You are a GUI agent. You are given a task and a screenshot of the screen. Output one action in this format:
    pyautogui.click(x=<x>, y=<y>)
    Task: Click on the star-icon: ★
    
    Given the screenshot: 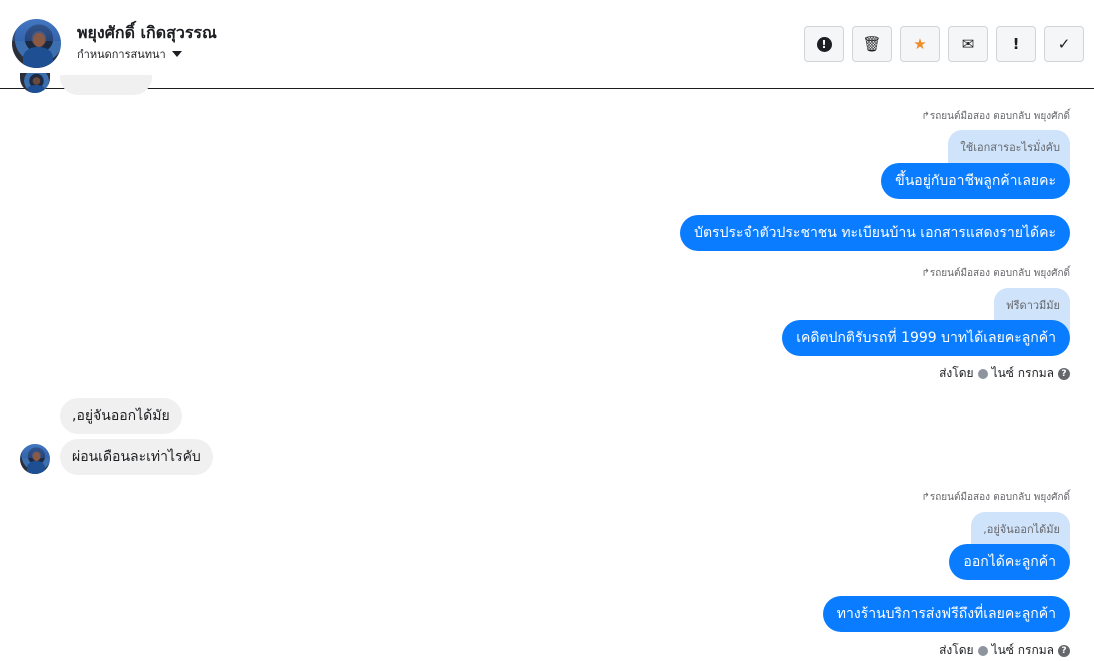 What is the action you would take?
    pyautogui.click(x=920, y=44)
    